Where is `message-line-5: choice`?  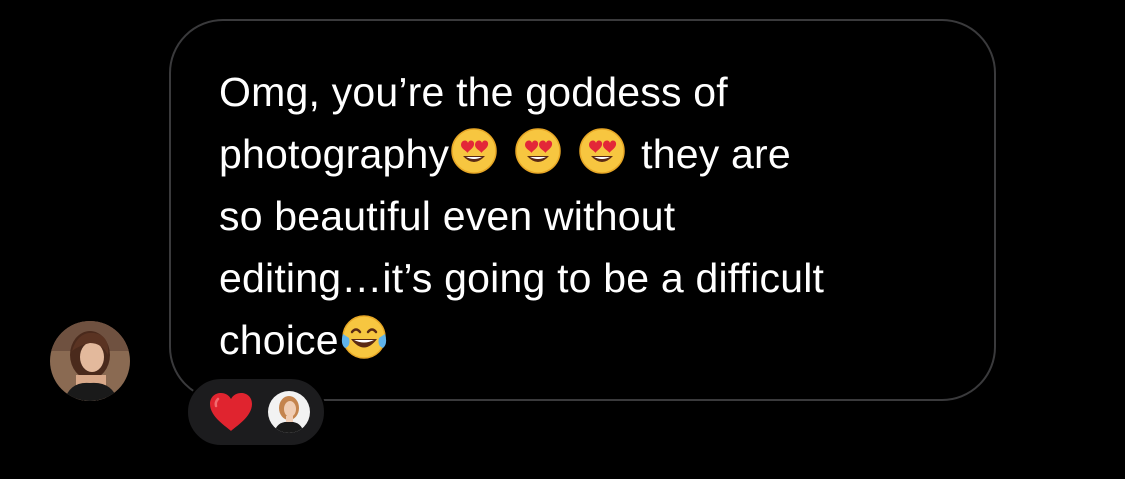 message-line-5: choice is located at coordinates (589, 340).